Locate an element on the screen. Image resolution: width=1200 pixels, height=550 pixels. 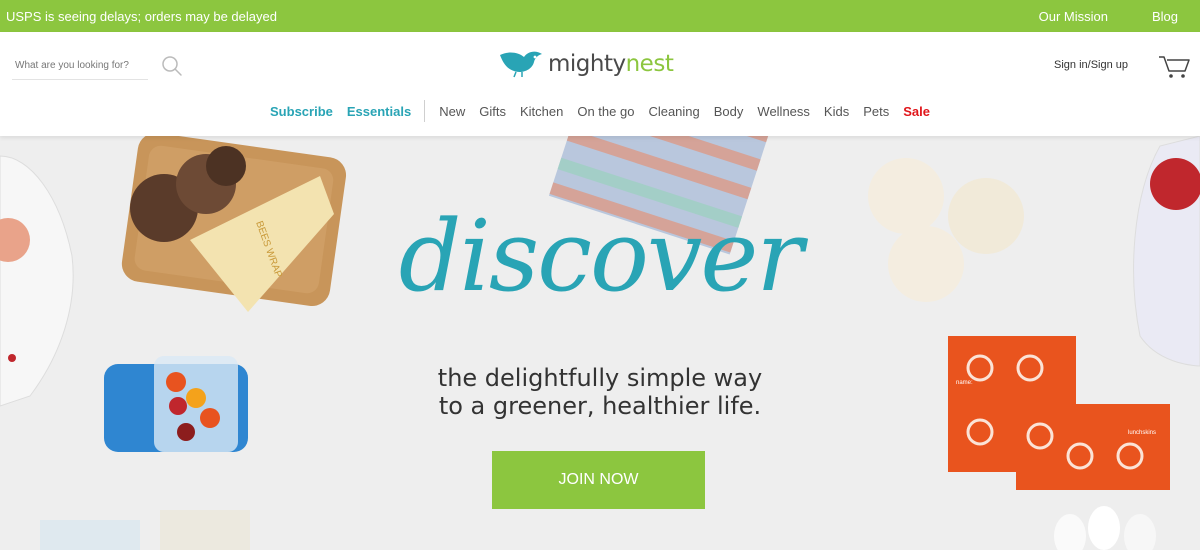
logo-wordmark: mightynest is located at coordinates (611, 64).